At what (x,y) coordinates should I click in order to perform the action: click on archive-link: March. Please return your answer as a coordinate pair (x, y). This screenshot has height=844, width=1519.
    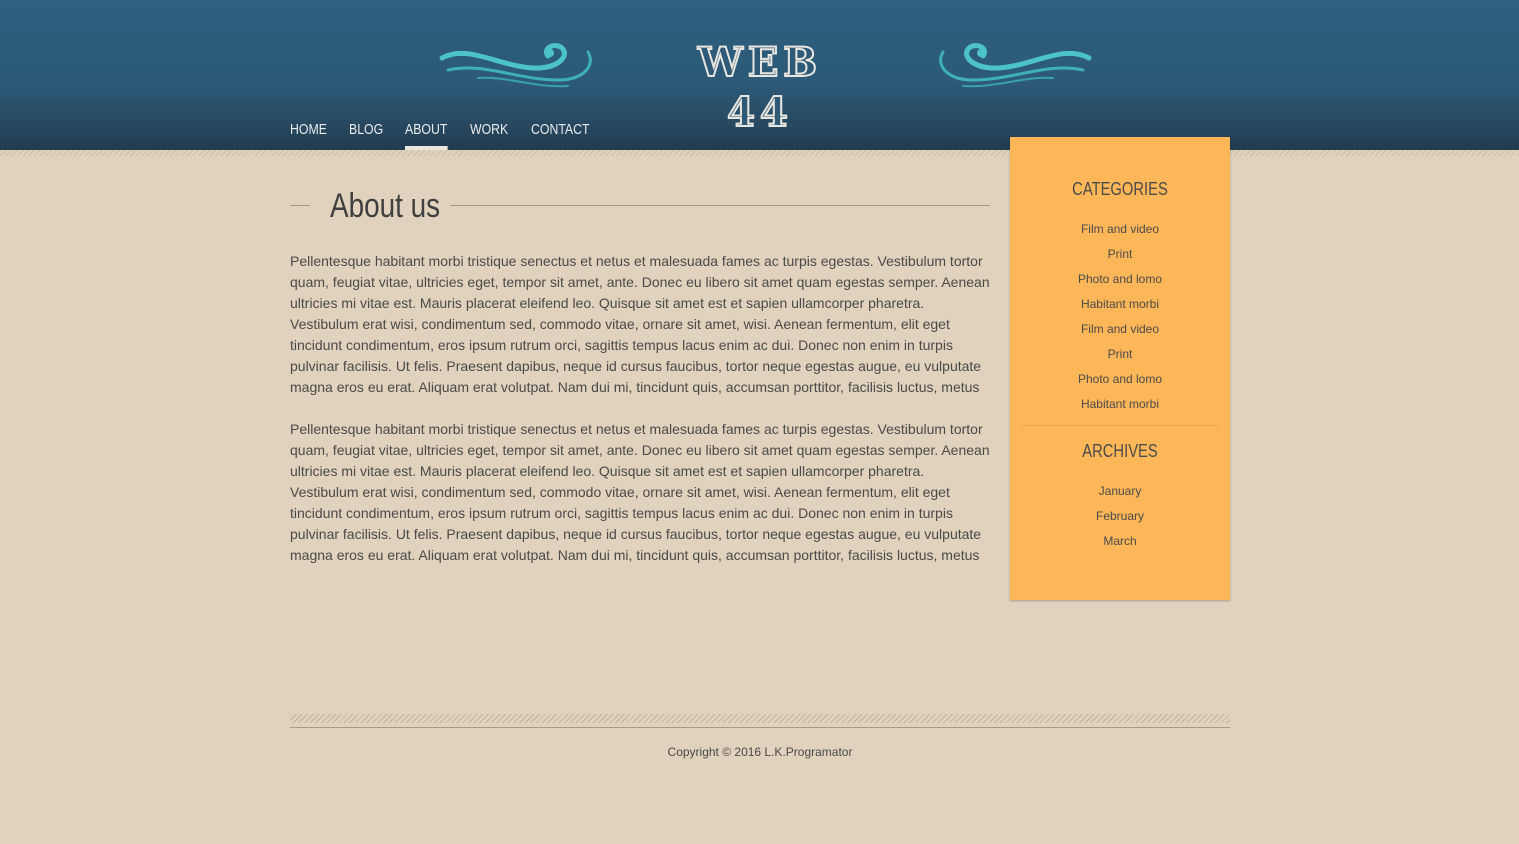
    Looking at the image, I should click on (1119, 541).